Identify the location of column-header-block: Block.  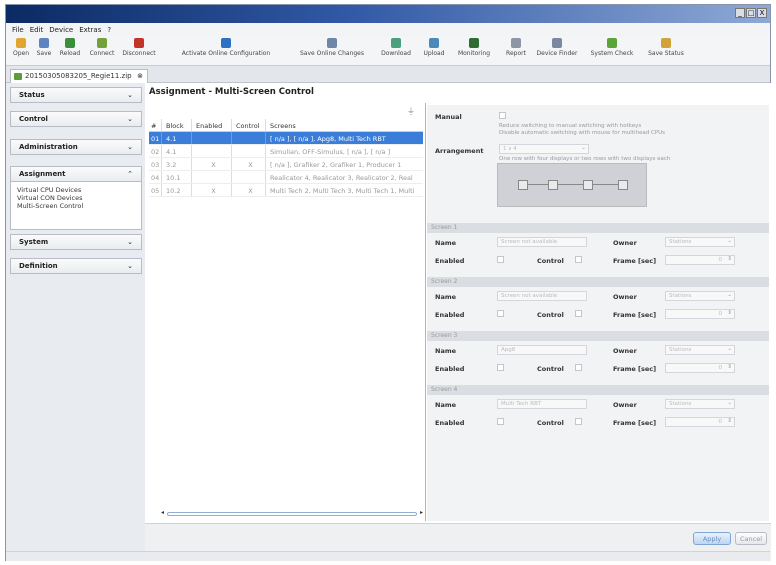
(176, 125).